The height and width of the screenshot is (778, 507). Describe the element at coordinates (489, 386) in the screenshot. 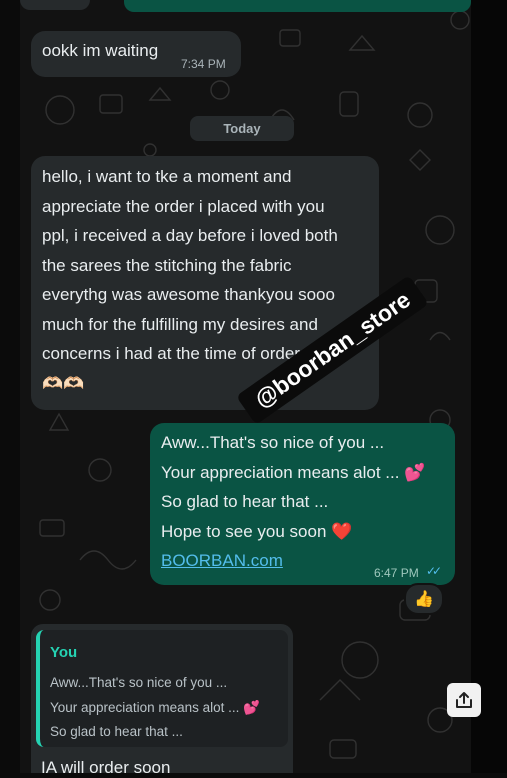

I see `right-margin` at that location.